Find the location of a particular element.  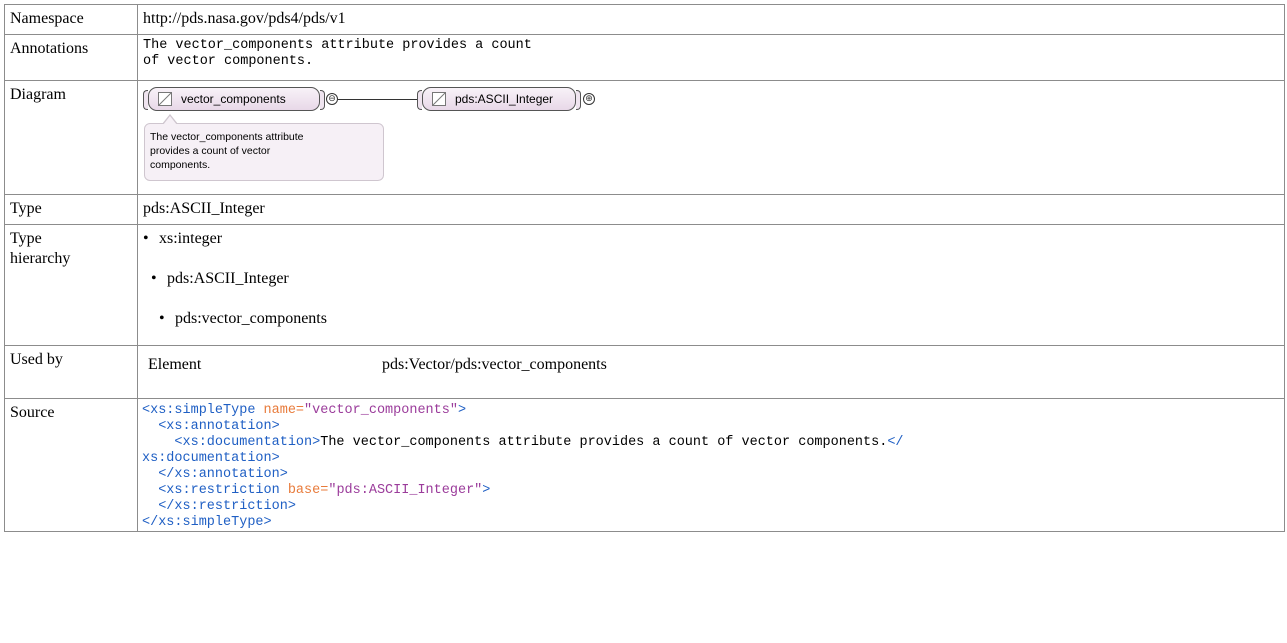

xml-attr: base= is located at coordinates (304, 490).